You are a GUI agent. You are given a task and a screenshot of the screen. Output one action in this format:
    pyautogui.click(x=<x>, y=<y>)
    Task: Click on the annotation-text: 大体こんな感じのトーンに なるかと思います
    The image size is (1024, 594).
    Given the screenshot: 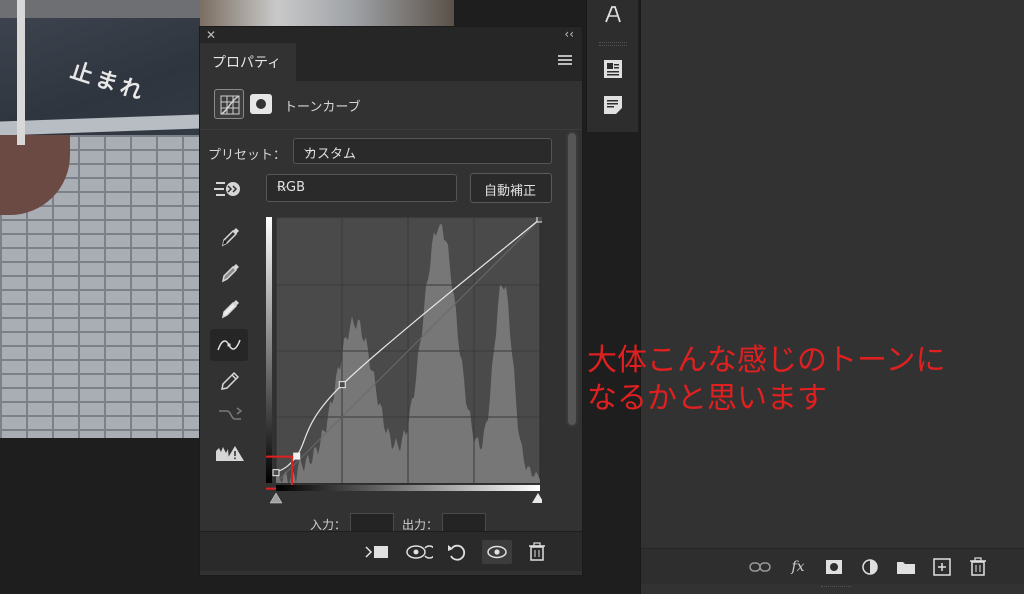 What is the action you would take?
    pyautogui.click(x=766, y=380)
    